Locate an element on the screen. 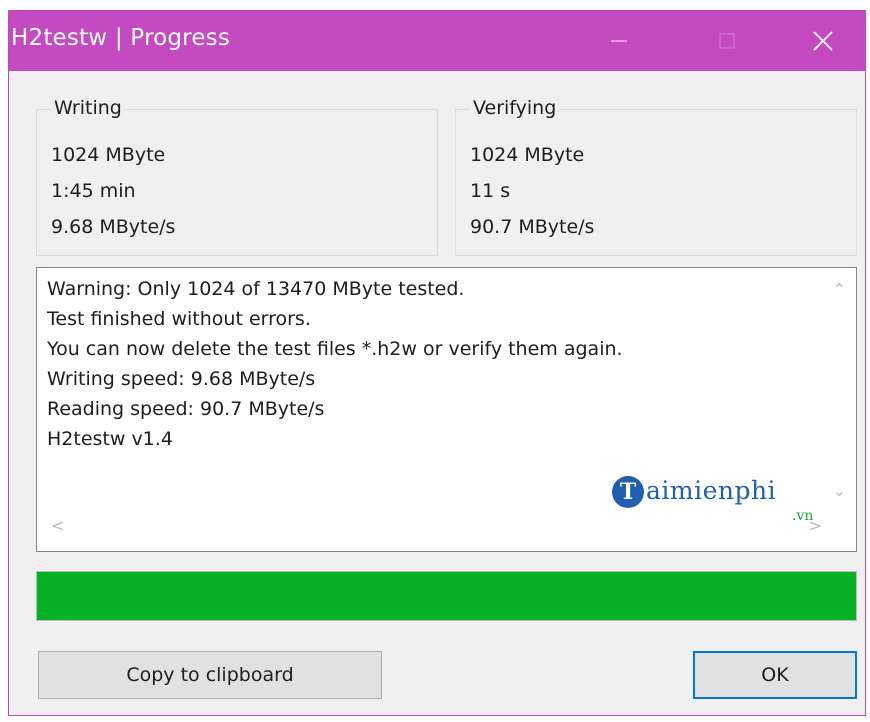 The width and height of the screenshot is (870, 722). log-line: Reading speed: 90.7 MByte/s is located at coordinates (186, 409).